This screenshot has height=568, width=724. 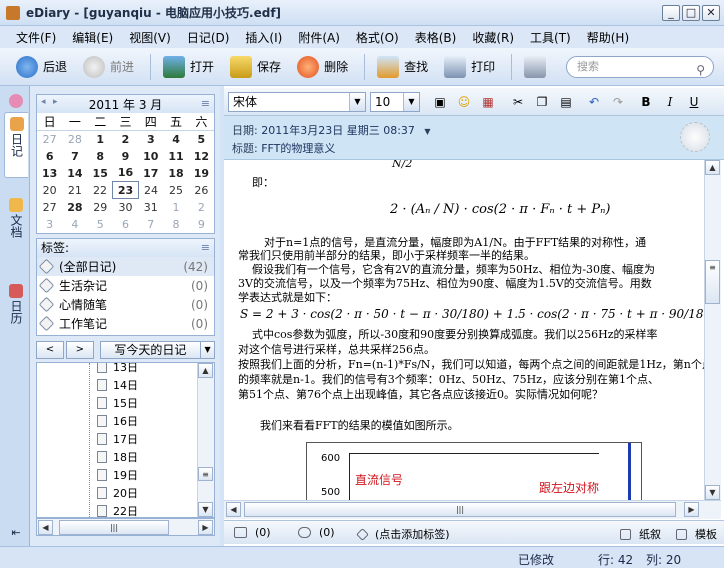 I want to click on write-today-dropdown: ▼, so click(x=208, y=350).